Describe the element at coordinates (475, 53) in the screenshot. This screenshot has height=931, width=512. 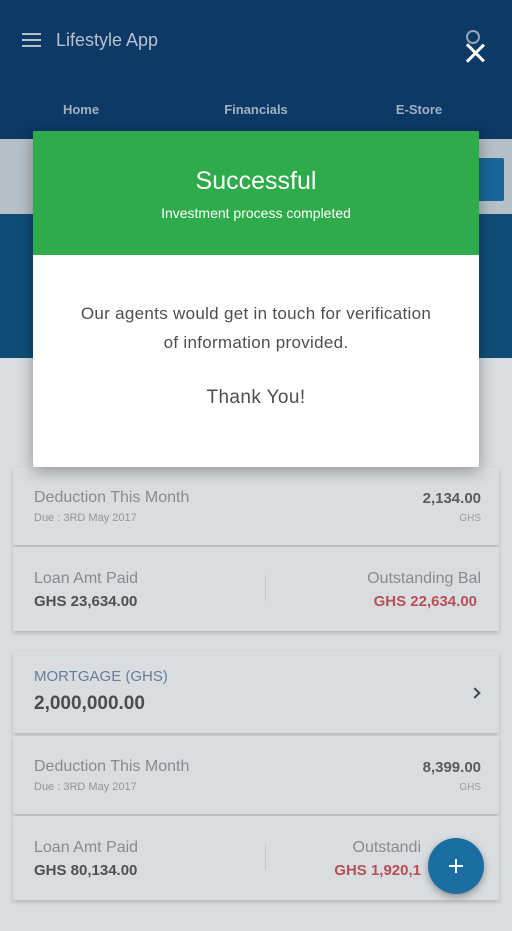
I see `close-icon` at that location.